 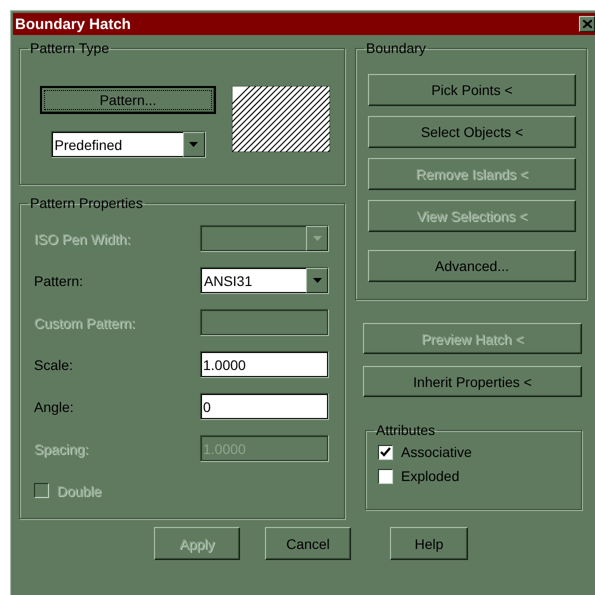 What do you see at coordinates (85, 322) in the screenshot?
I see `field-label: Custom Pattern:` at bounding box center [85, 322].